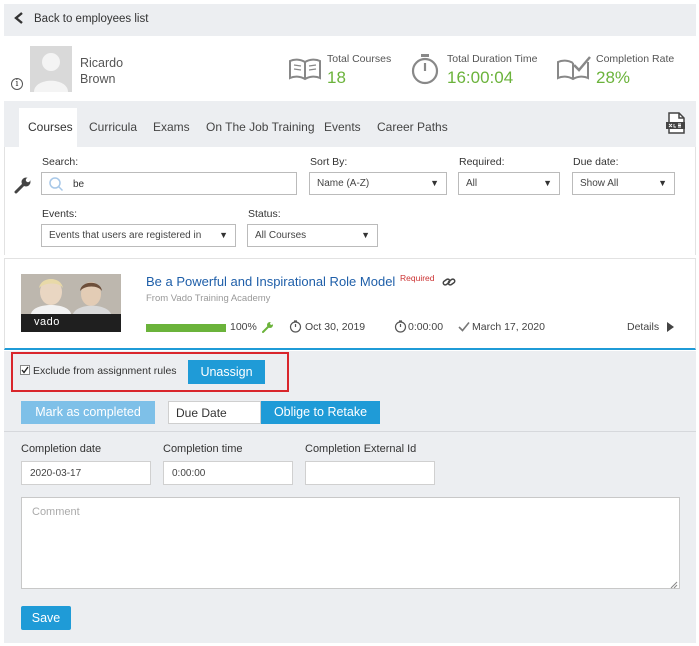  What do you see at coordinates (281, 235) in the screenshot?
I see `status-value: All Courses` at bounding box center [281, 235].